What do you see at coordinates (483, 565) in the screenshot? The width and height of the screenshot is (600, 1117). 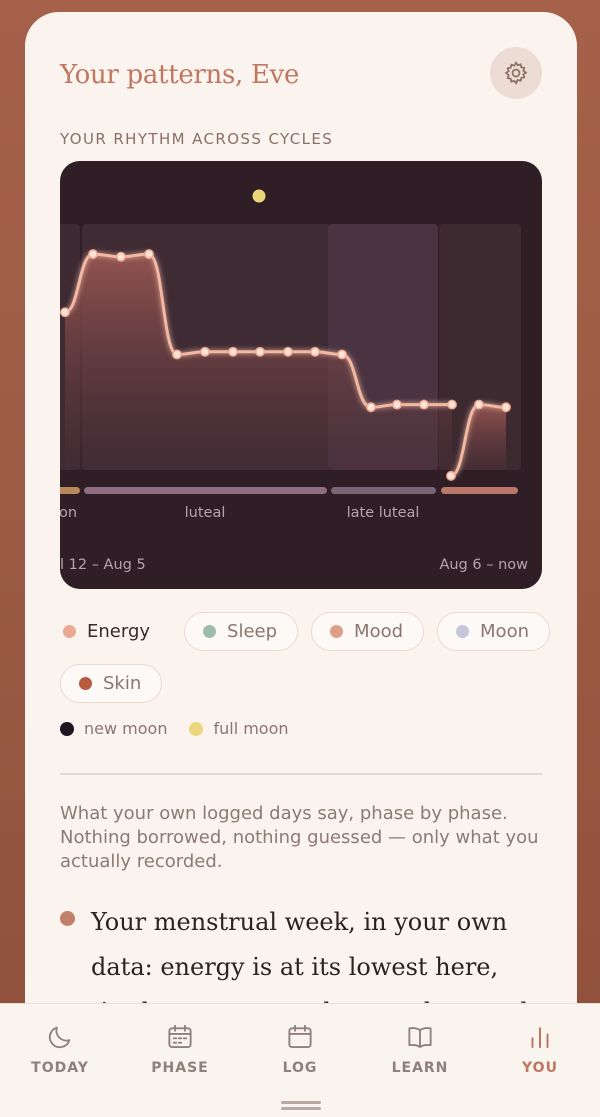 I see `range-label-end: Aug 6 – now` at bounding box center [483, 565].